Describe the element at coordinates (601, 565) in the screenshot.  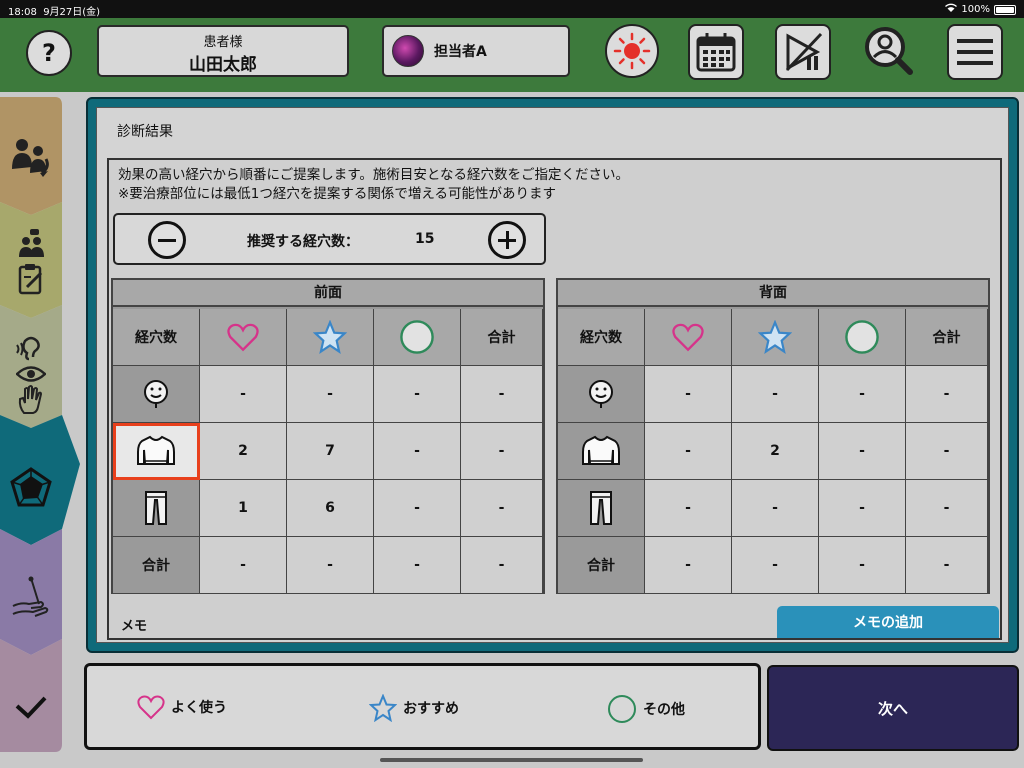
I see `back-row-total: 合計` at that location.